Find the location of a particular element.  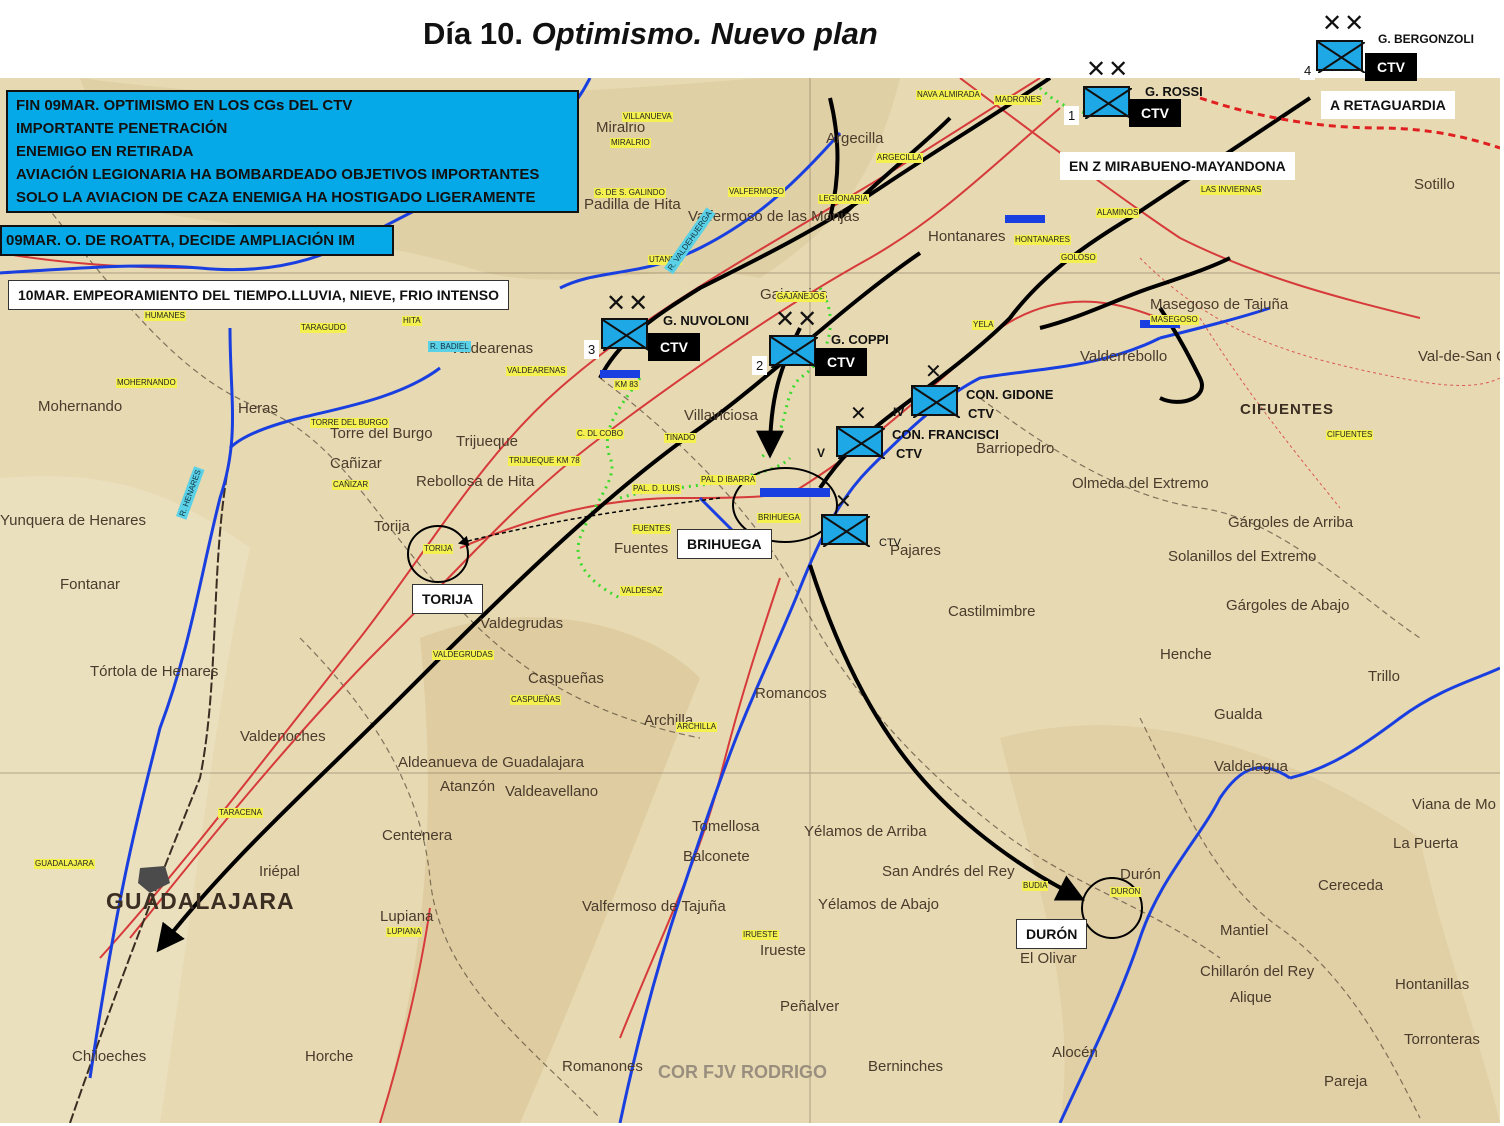

place-pareja: Pareja is located at coordinates (1346, 1081).